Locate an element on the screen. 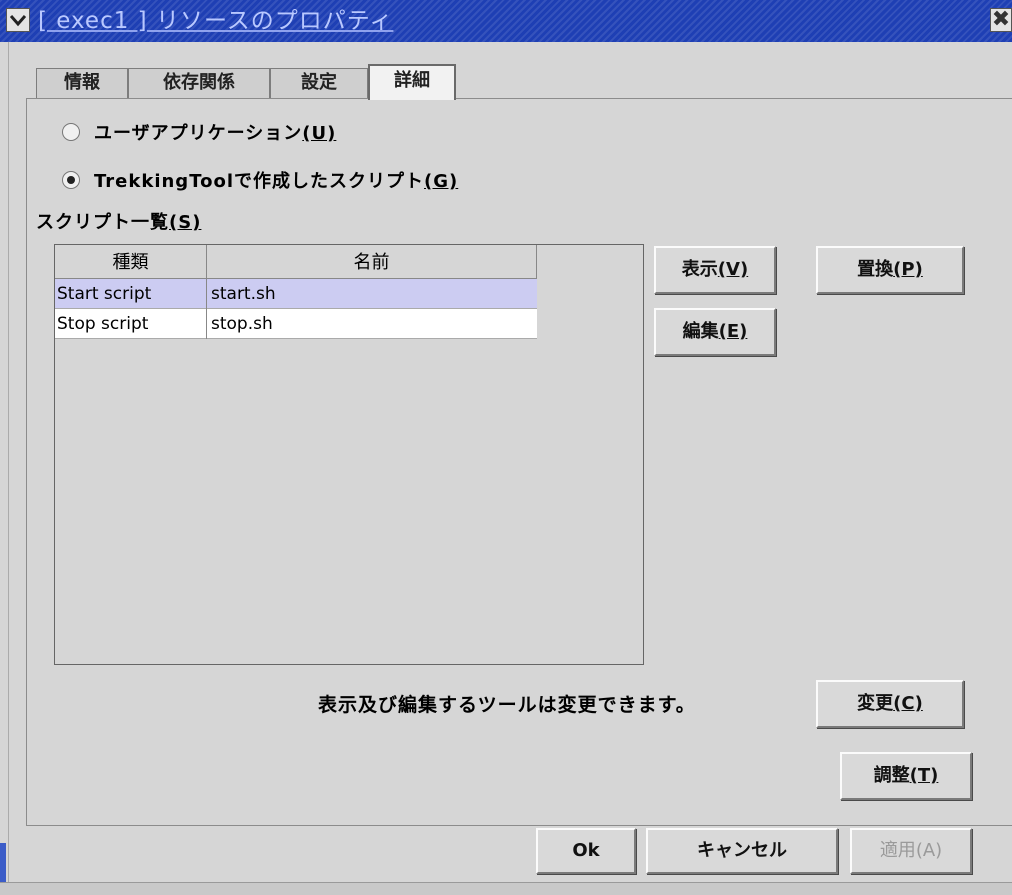  column-header-name: 名前 is located at coordinates (372, 262).